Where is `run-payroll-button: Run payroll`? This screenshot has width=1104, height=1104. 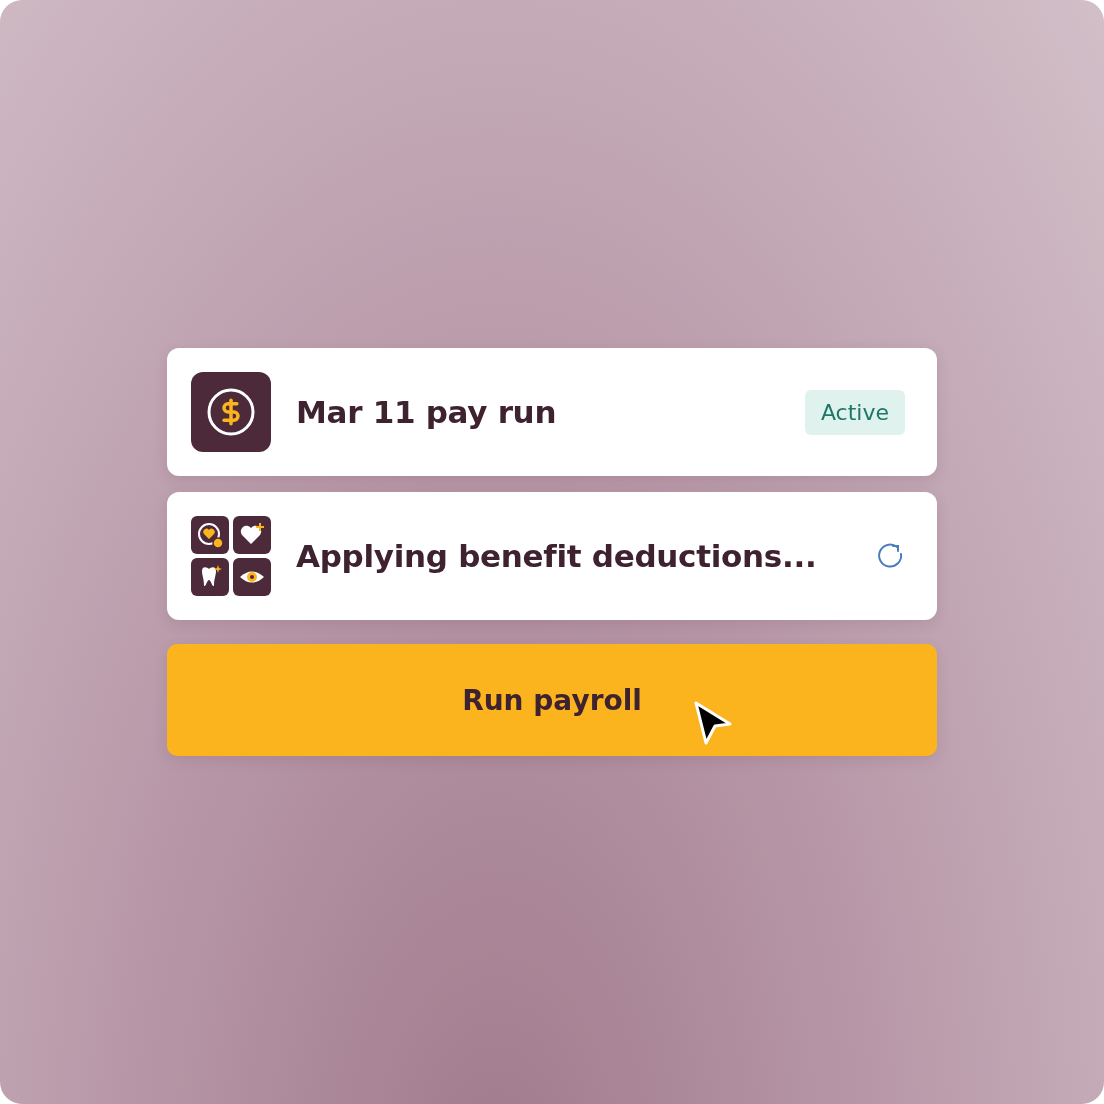 run-payroll-button: Run payroll is located at coordinates (552, 700).